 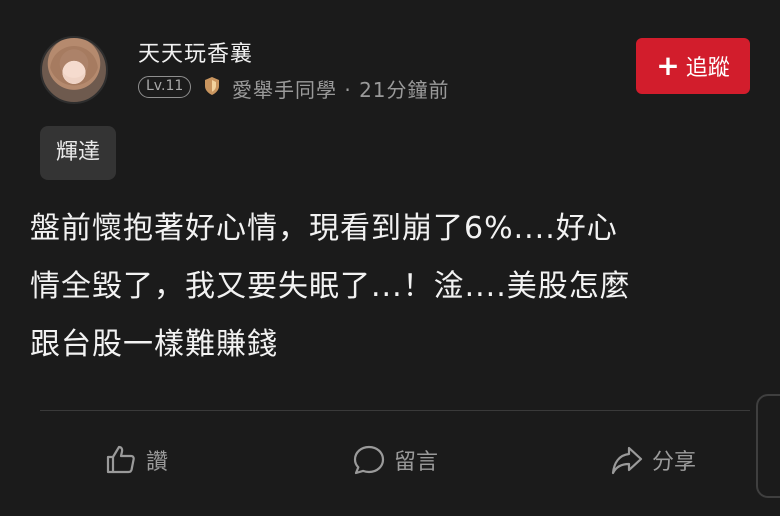 What do you see at coordinates (674, 462) in the screenshot?
I see `share-label: 分享` at bounding box center [674, 462].